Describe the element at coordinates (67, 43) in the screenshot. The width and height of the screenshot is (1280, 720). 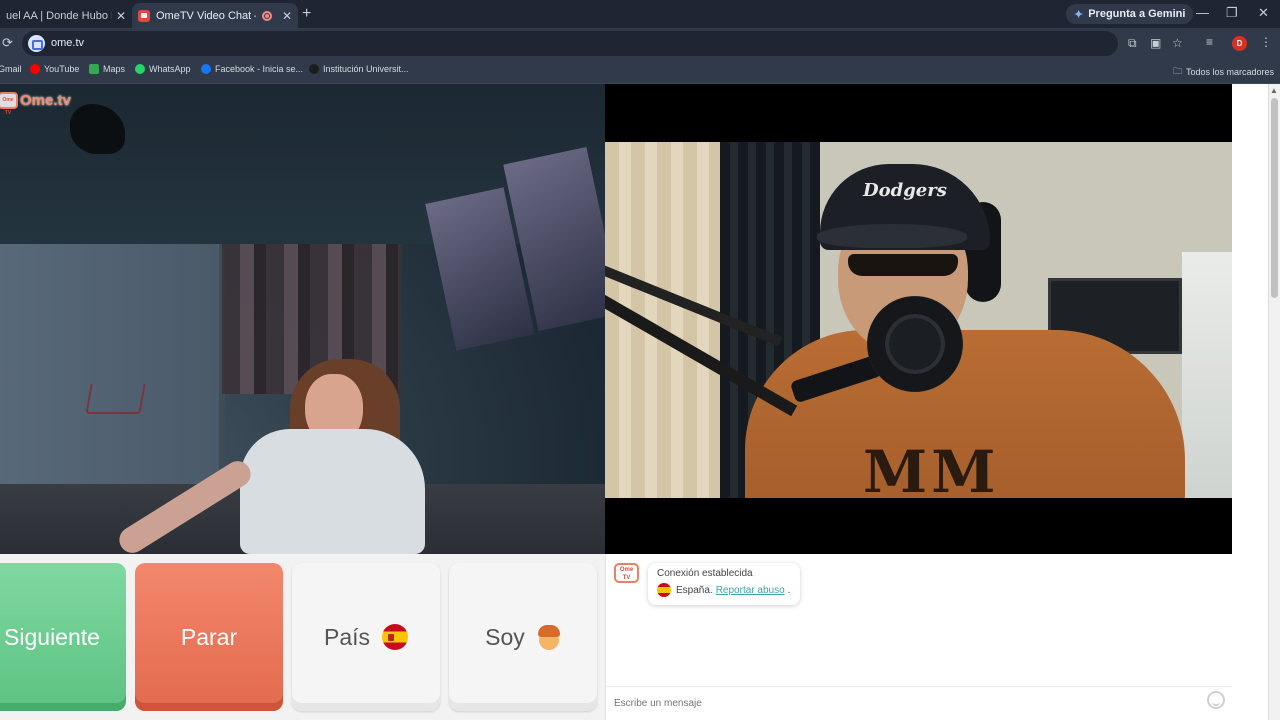
I see `url-text: ome.tv` at that location.